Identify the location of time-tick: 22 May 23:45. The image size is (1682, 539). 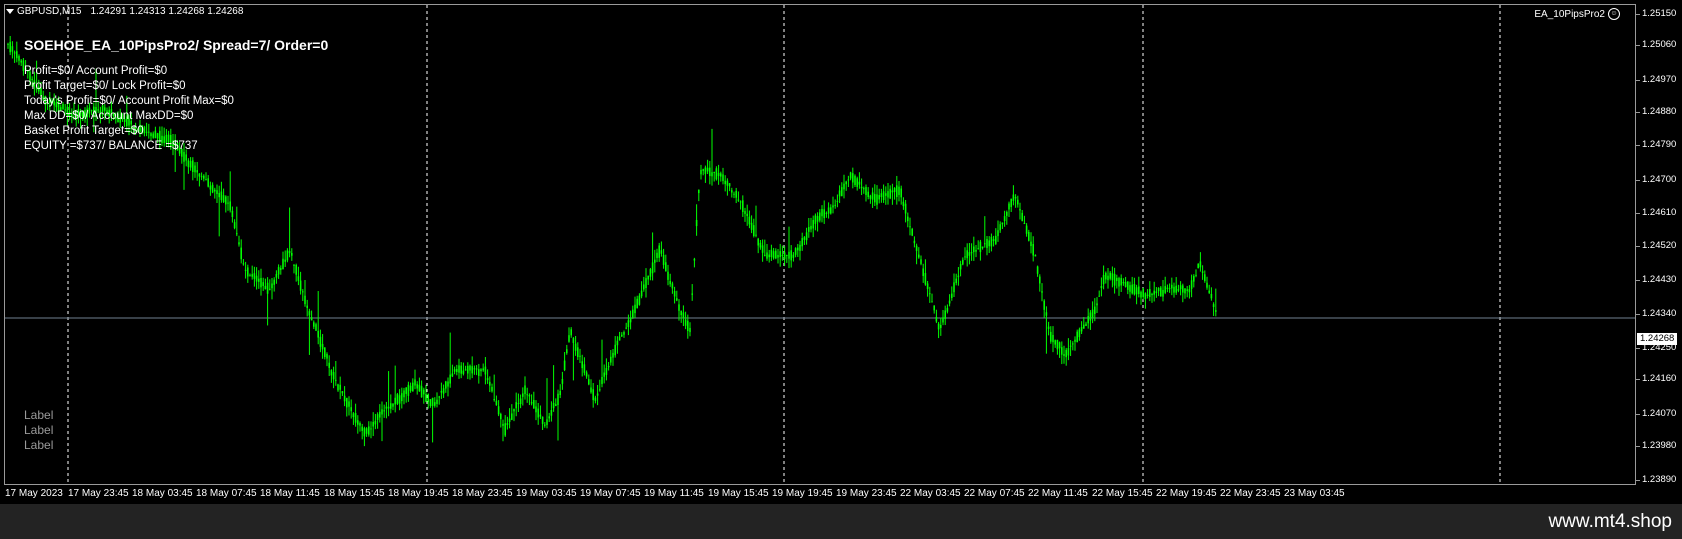
(1250, 493).